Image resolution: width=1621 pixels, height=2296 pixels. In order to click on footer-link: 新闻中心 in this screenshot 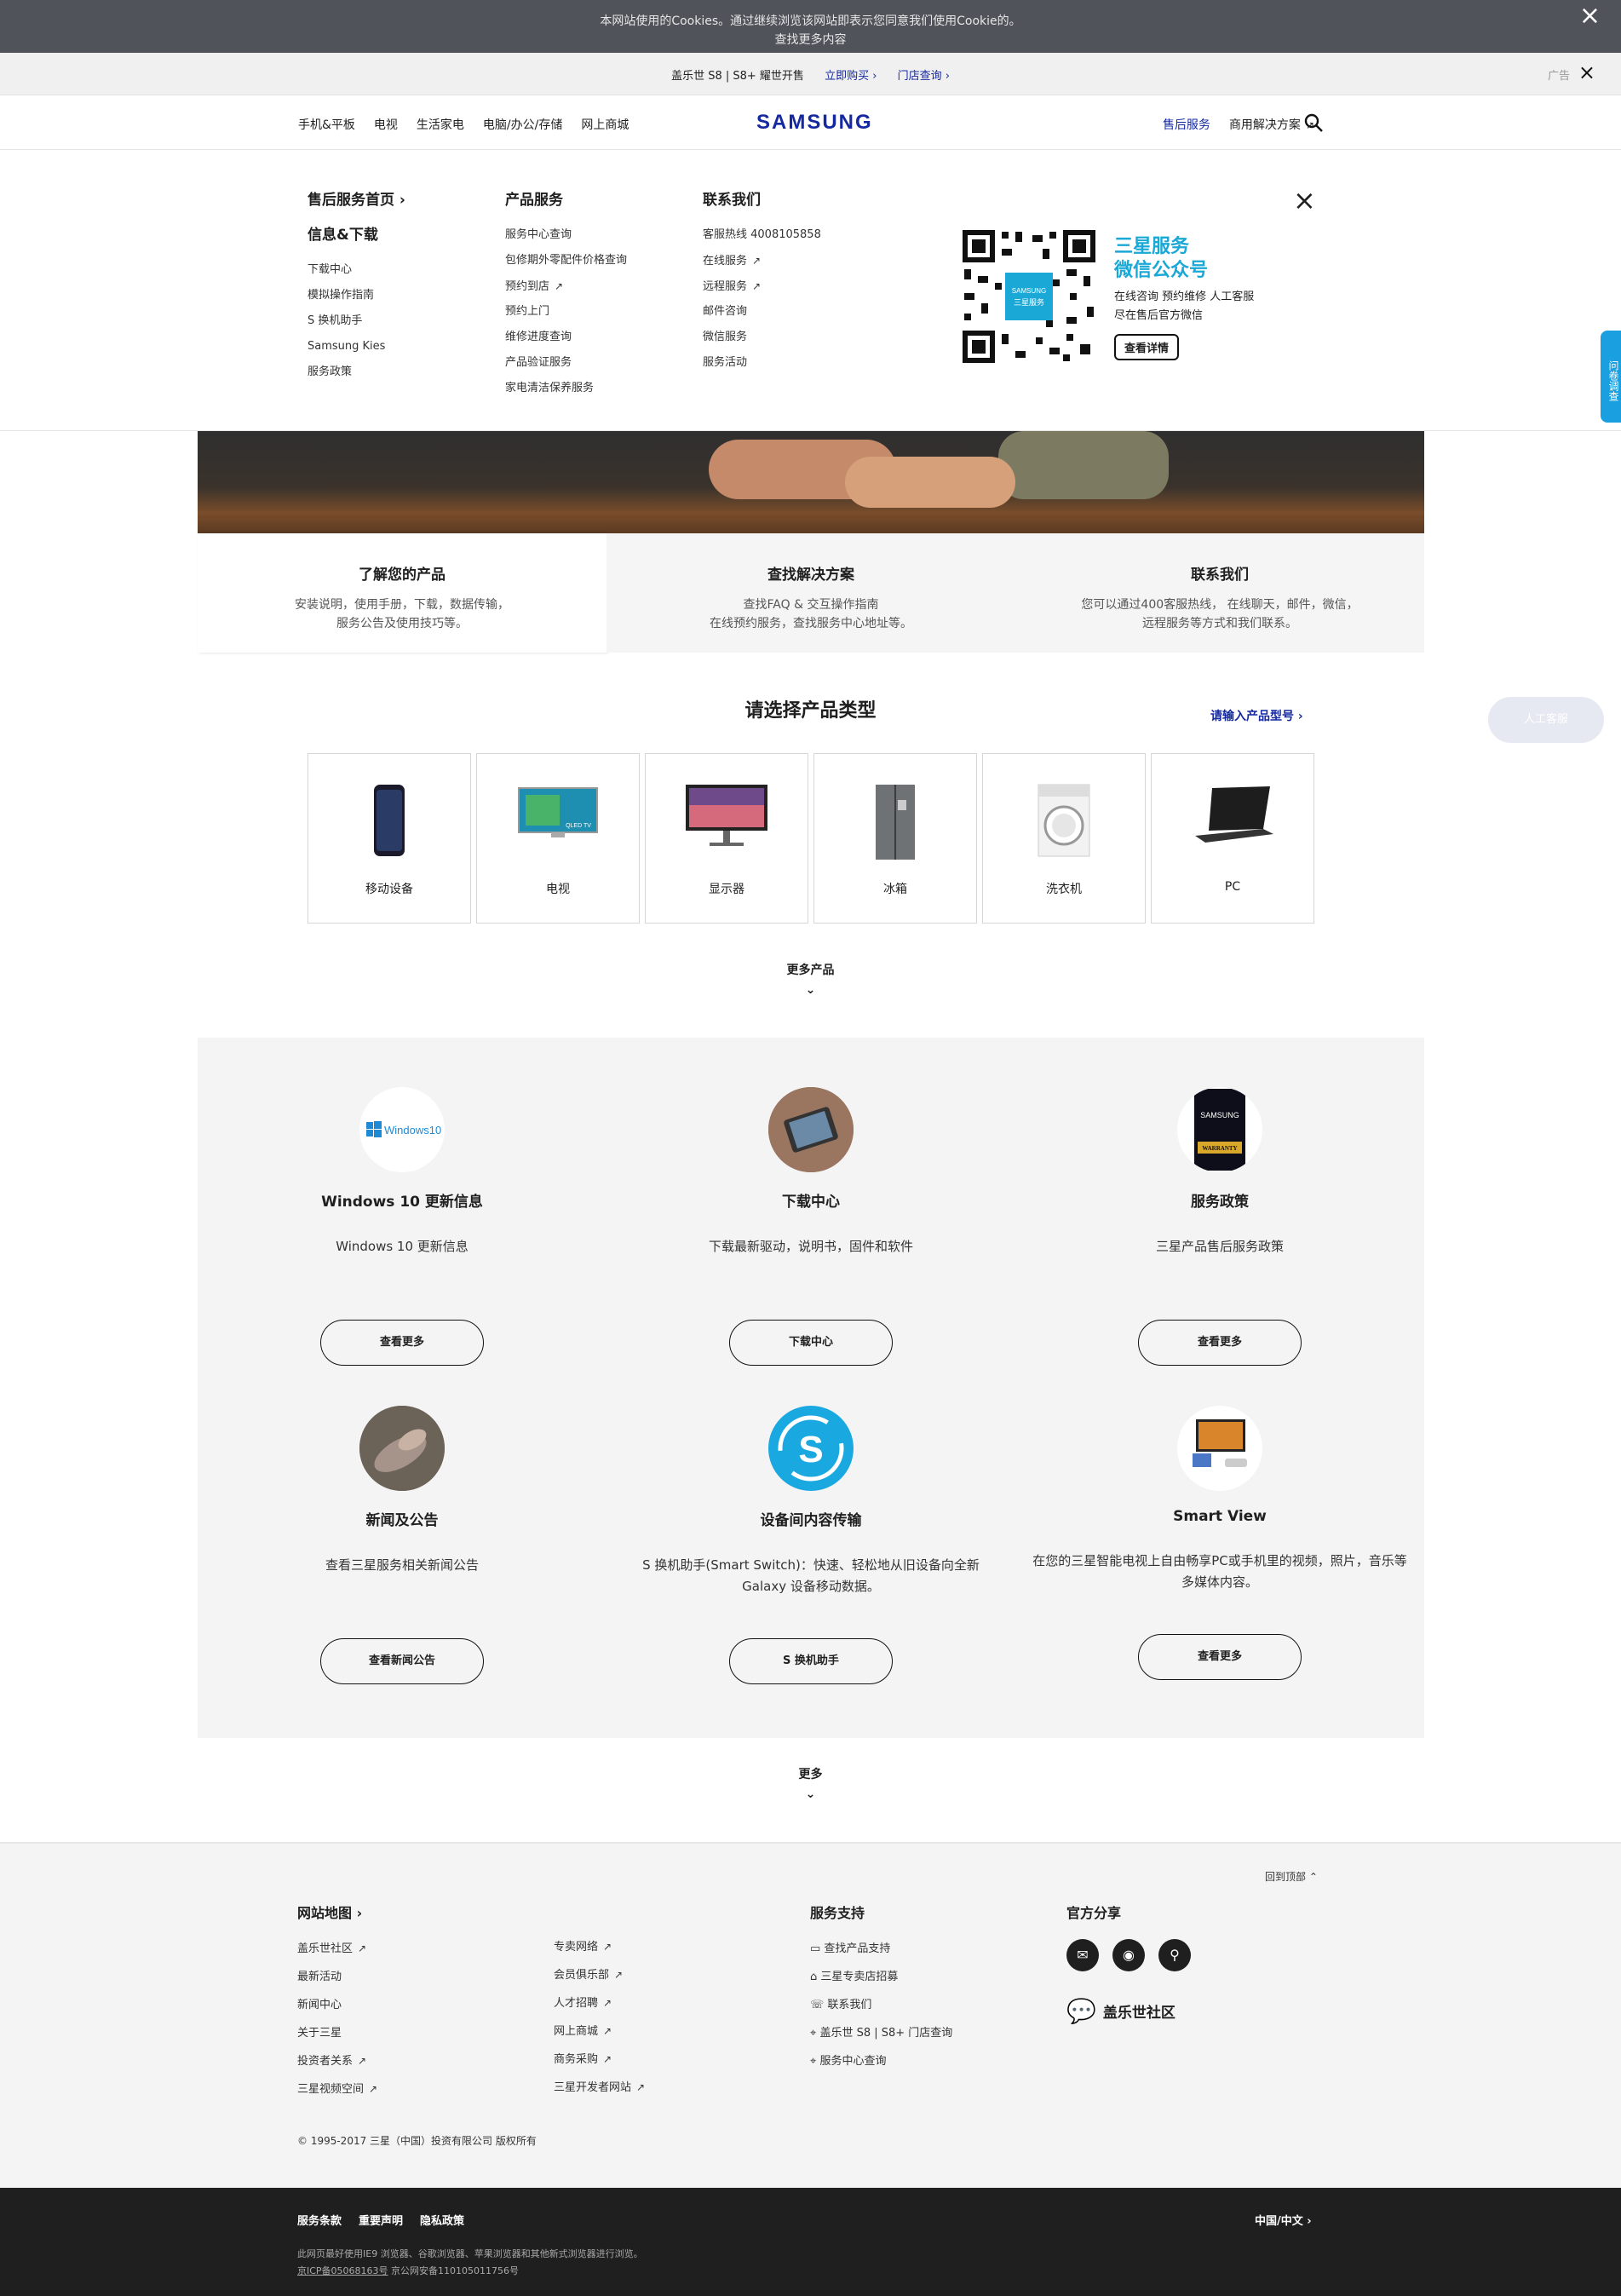, I will do `click(337, 2009)`.